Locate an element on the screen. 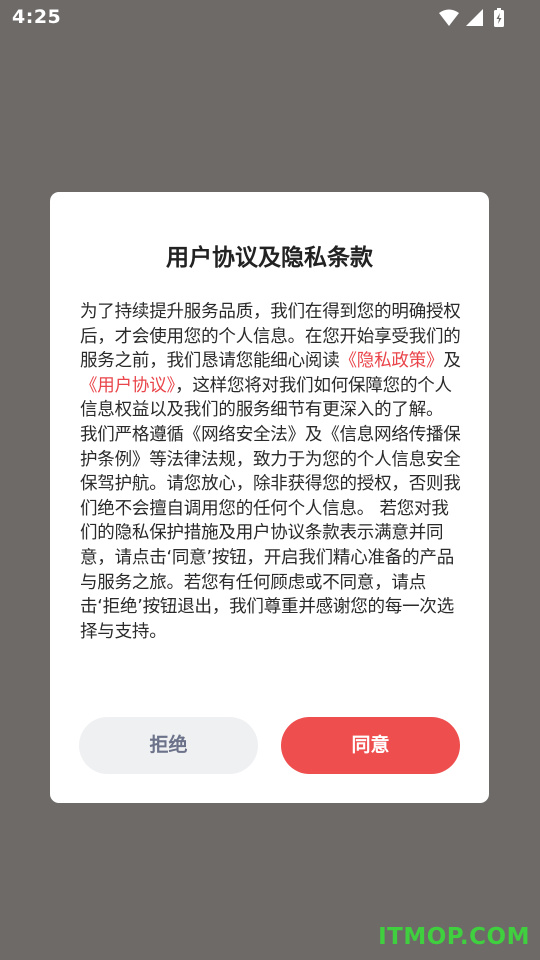  battery-charging-icon is located at coordinates (499, 17).